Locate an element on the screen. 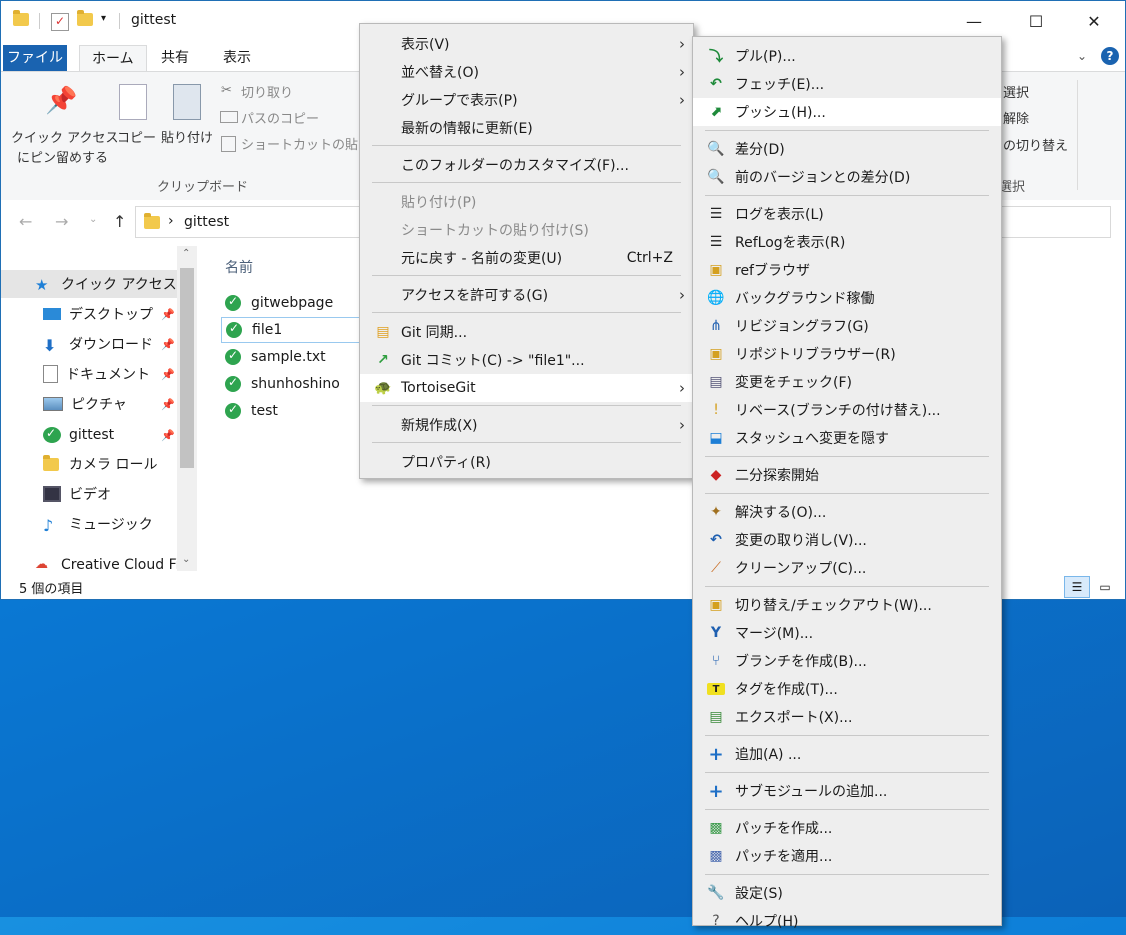 This screenshot has width=1126, height=935. file-name: file1 is located at coordinates (267, 330).